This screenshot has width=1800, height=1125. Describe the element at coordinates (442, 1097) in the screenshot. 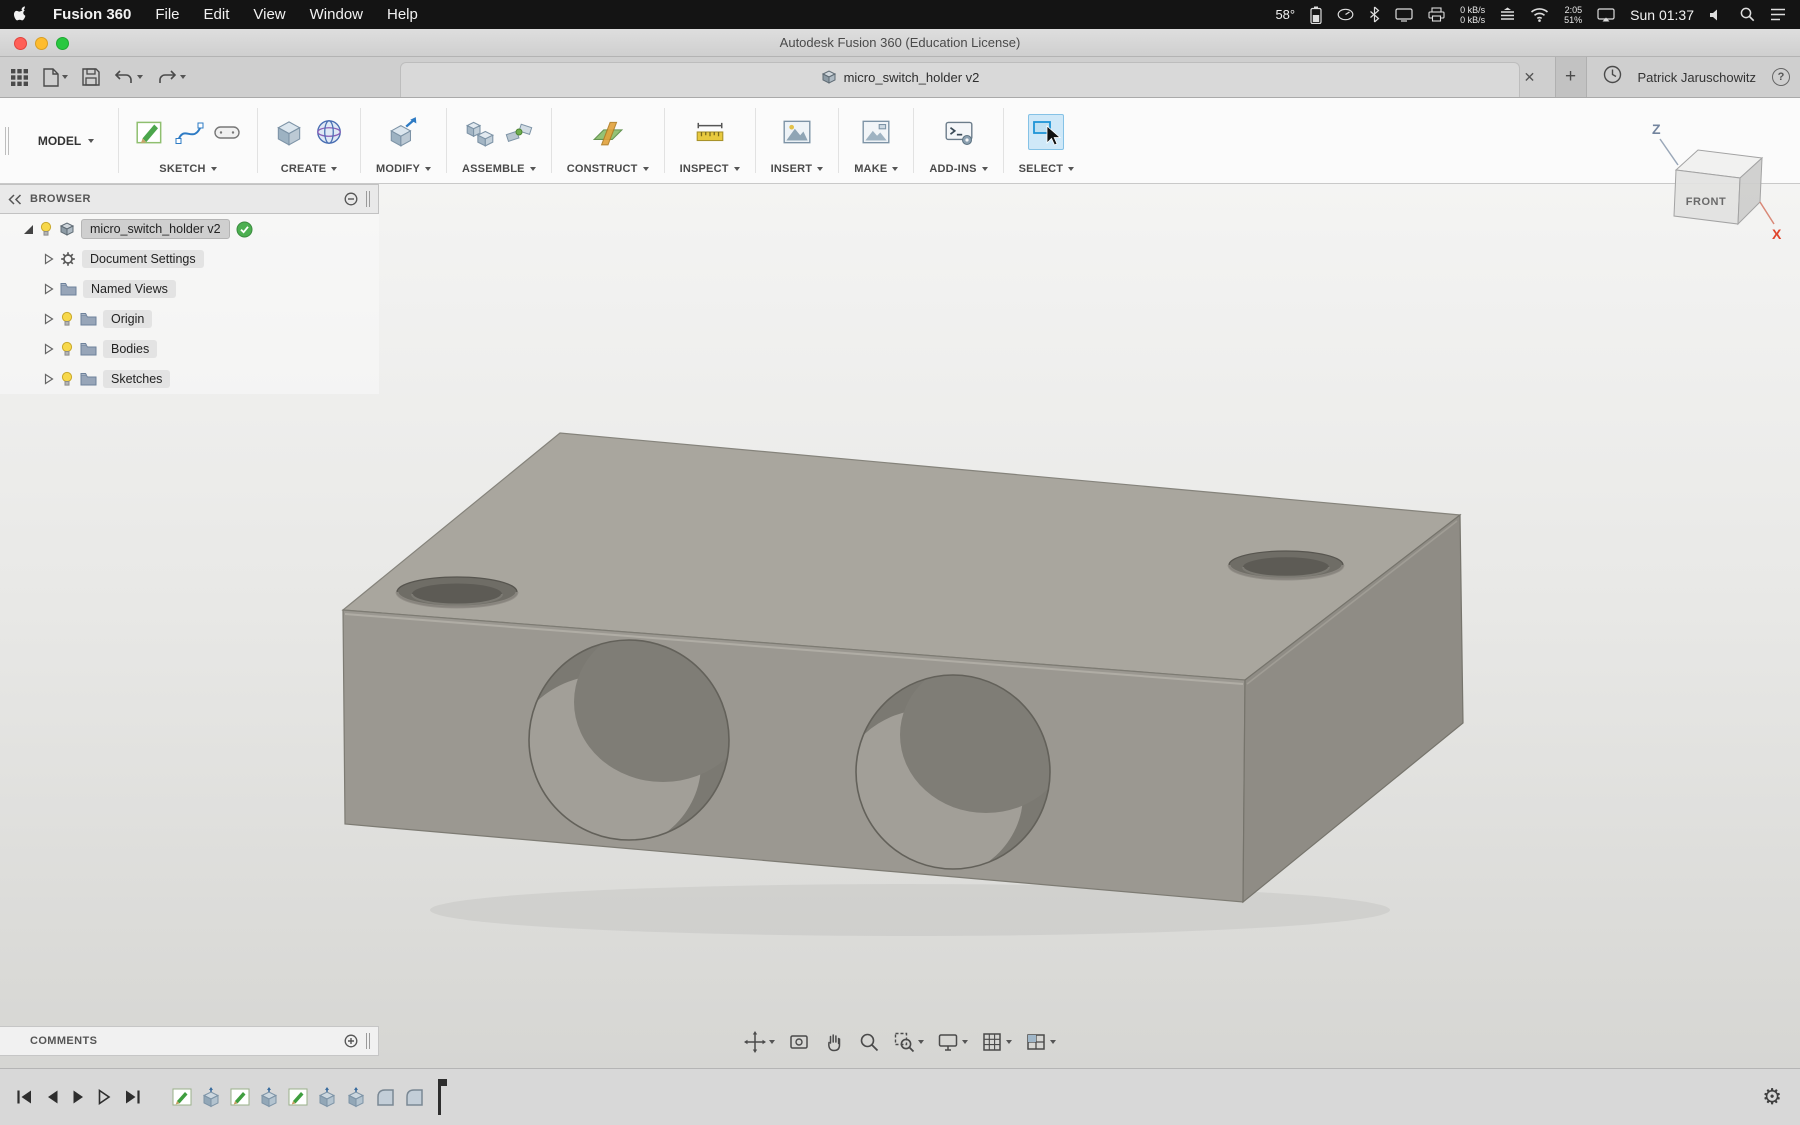

I see `timeline-playhead` at that location.